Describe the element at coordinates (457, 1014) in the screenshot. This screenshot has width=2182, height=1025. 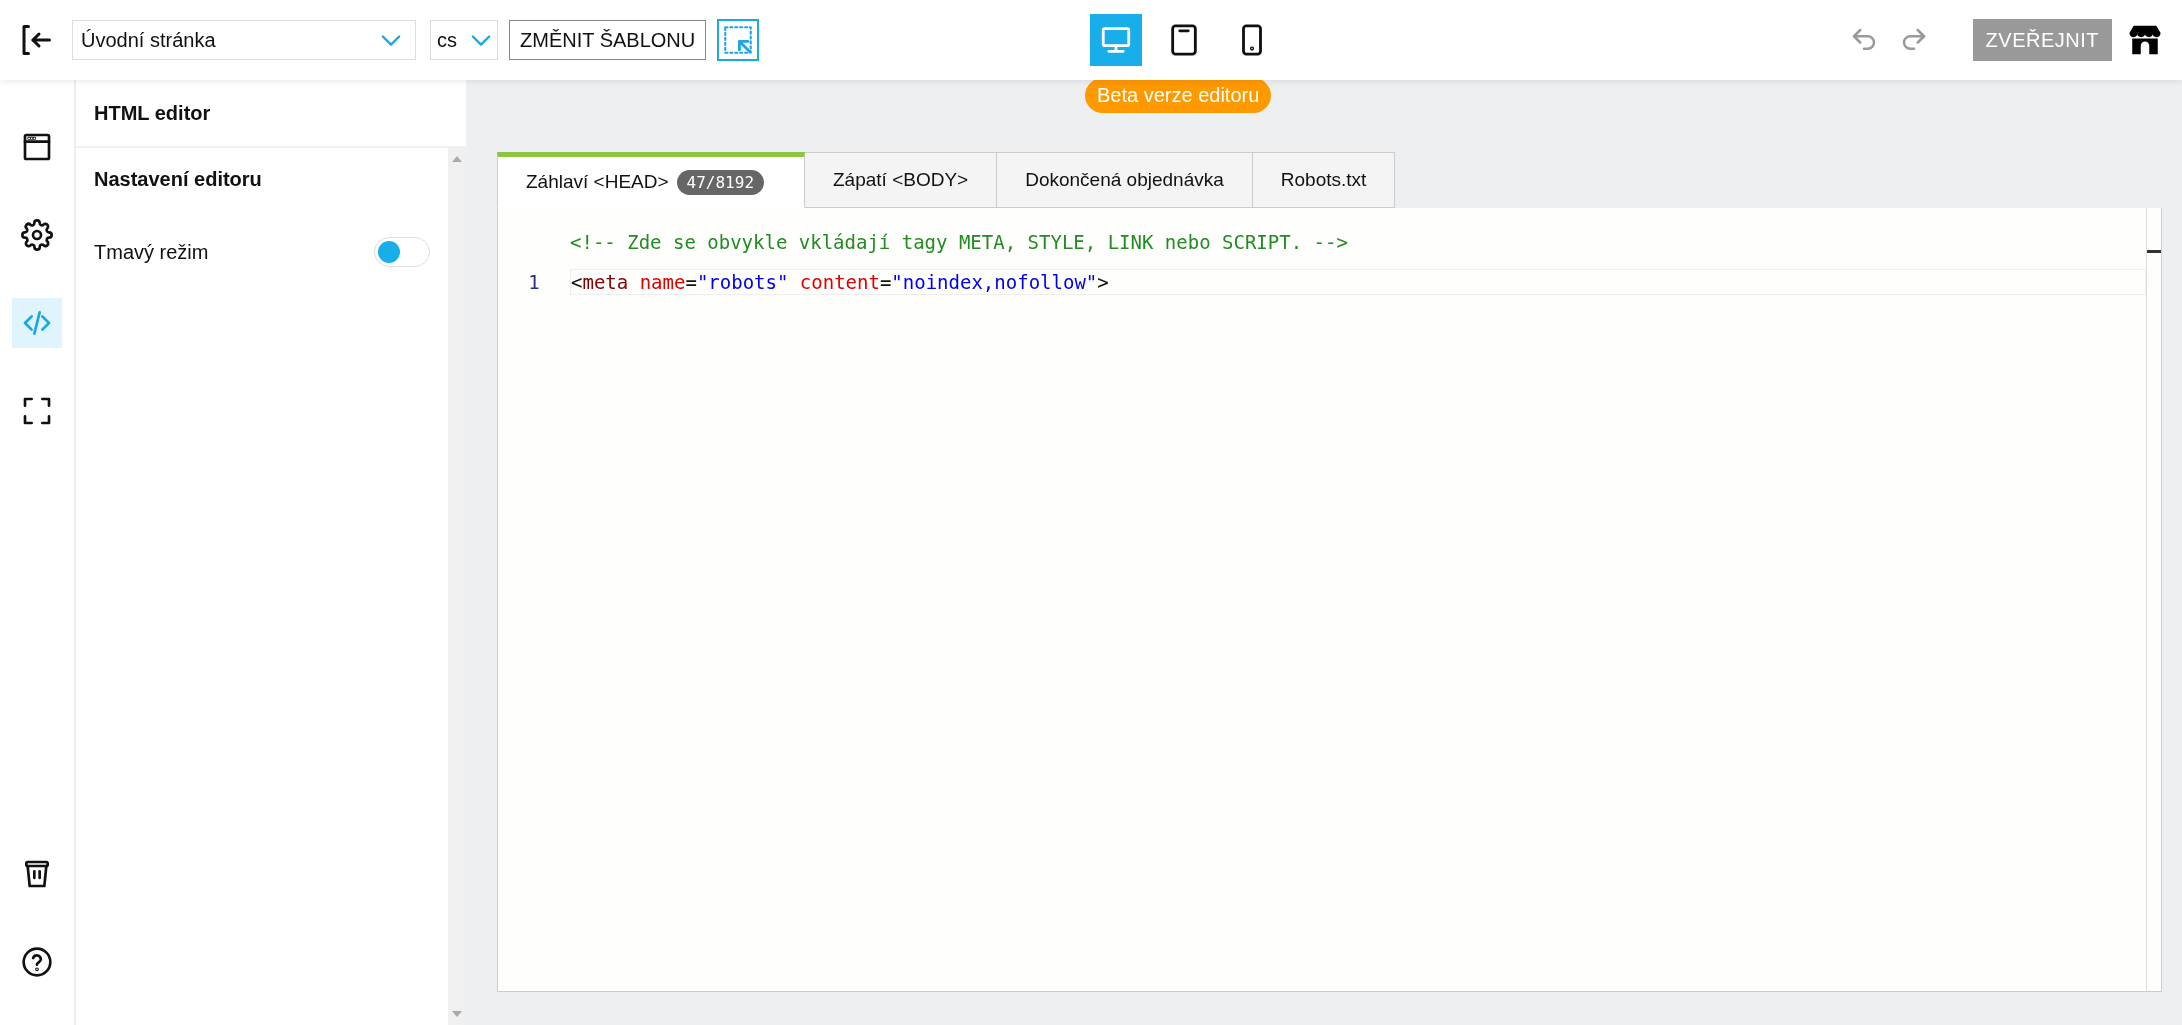
I see `scroll-down-icon` at that location.